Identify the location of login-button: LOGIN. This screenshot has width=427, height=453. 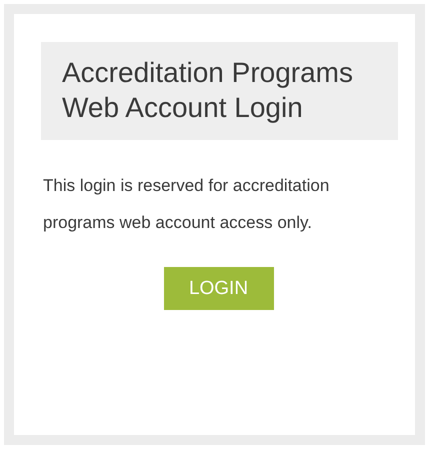
(219, 288).